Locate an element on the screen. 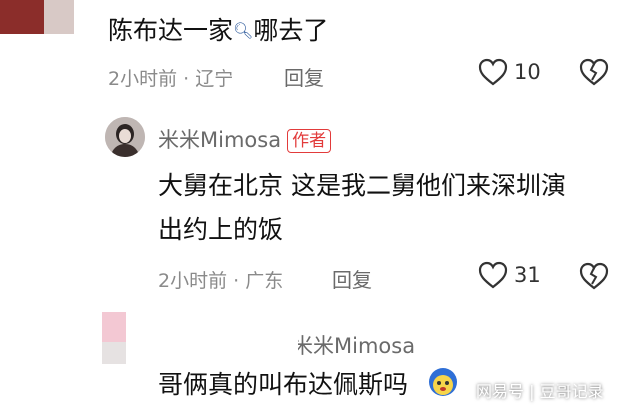 This screenshot has height=408, width=640. watermark: 网易号 | 豆哥记录 is located at coordinates (540, 390).